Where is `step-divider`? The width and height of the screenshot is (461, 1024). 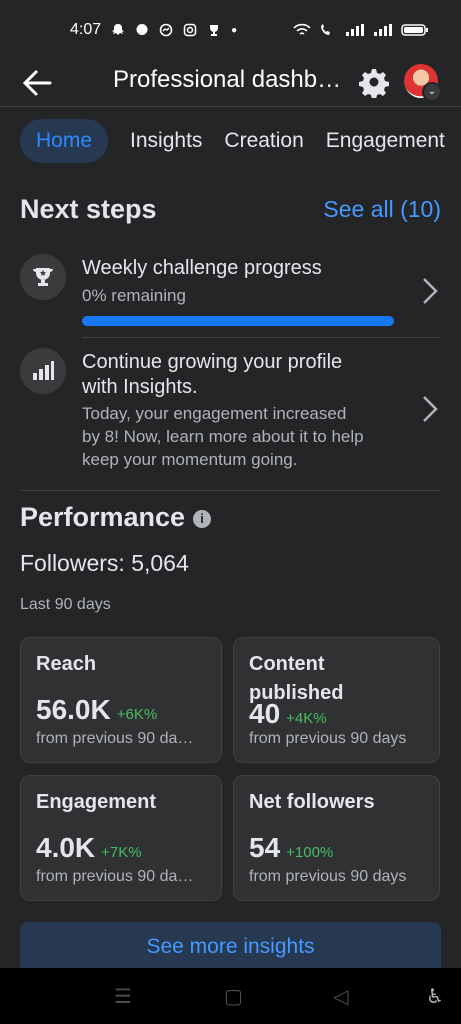 step-divider is located at coordinates (261, 337).